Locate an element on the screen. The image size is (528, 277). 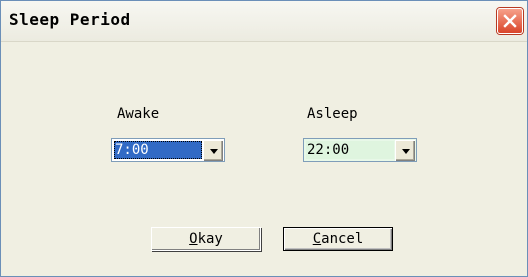
cancel-button: Cancel is located at coordinates (338, 239).